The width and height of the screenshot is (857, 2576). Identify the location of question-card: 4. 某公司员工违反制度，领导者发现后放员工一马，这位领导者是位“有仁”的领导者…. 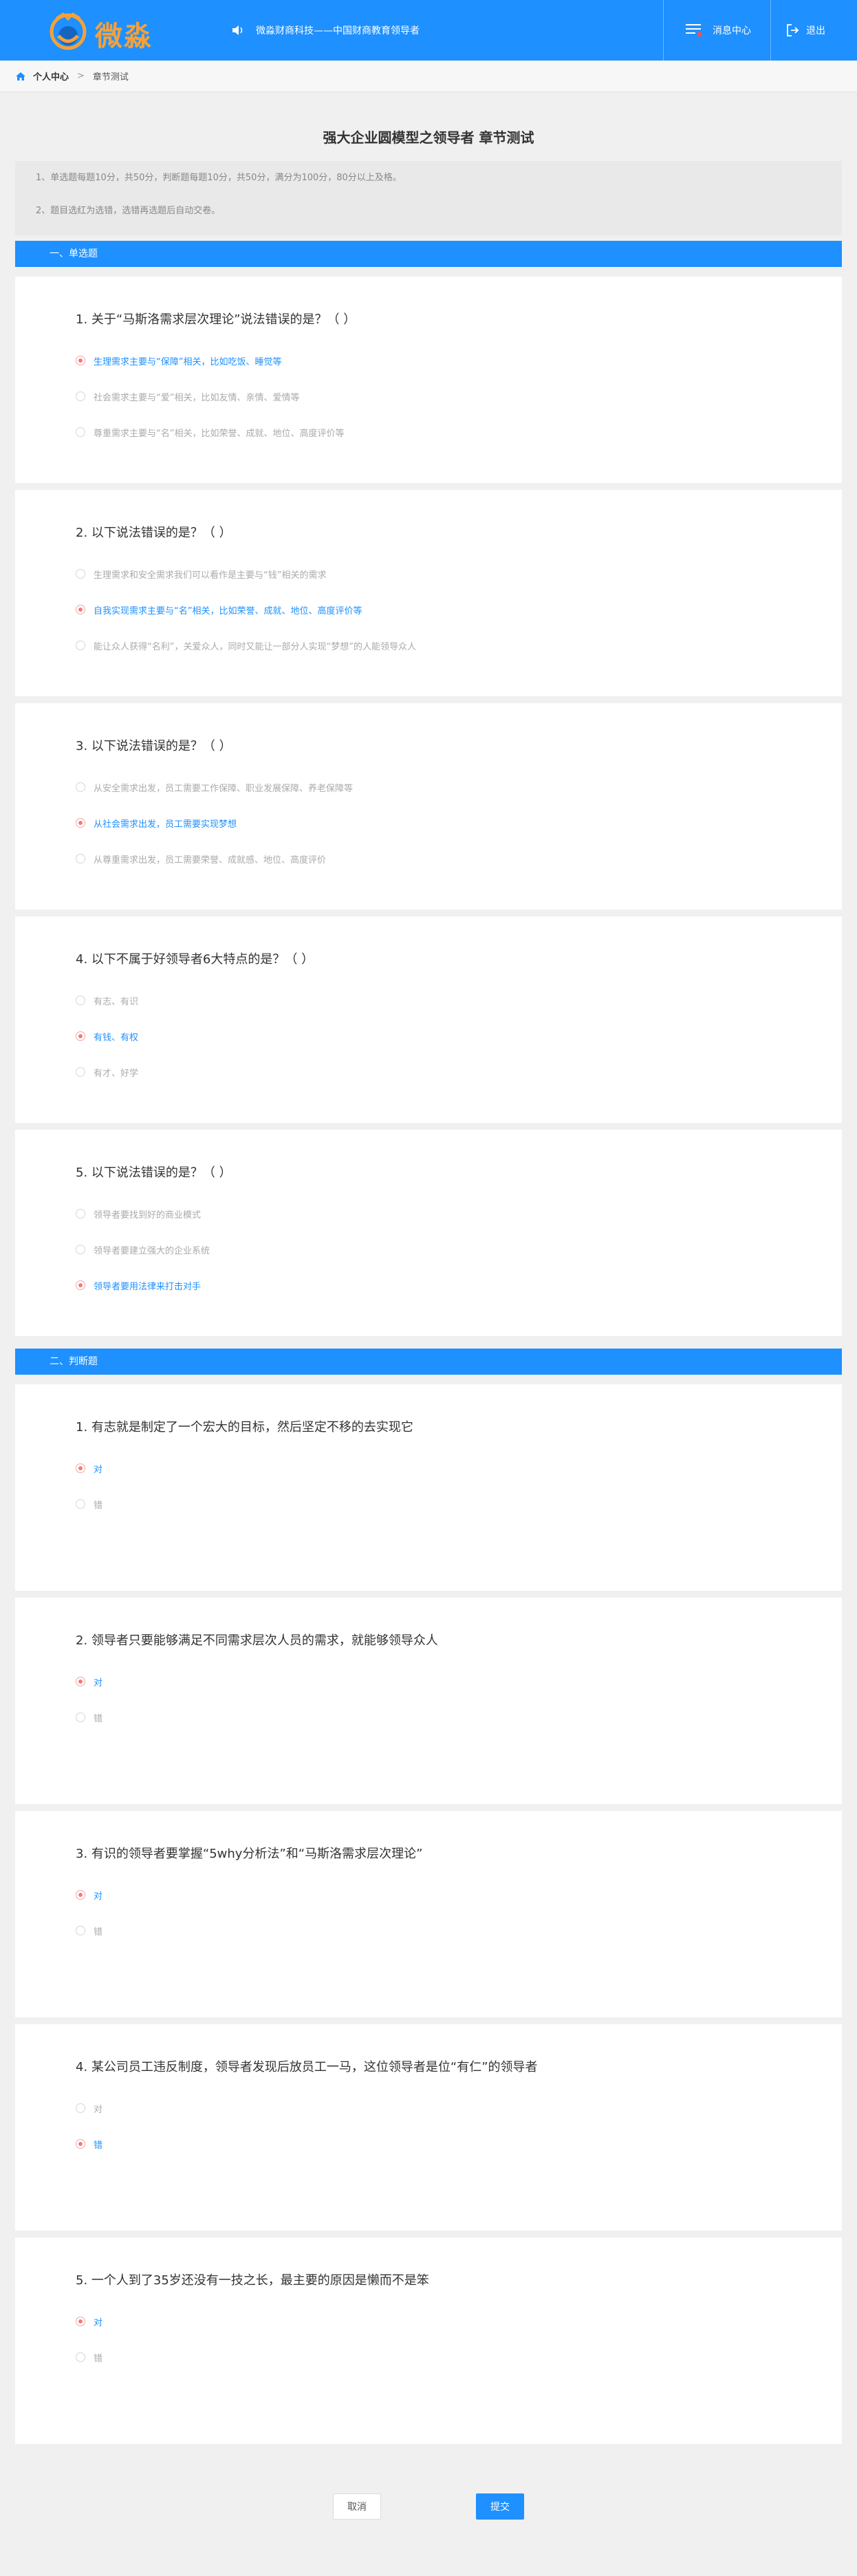
(429, 2127).